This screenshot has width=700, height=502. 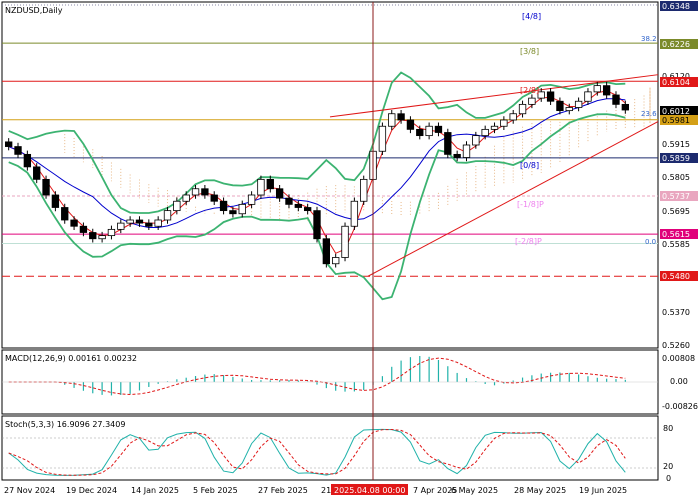 What do you see at coordinates (676, 82) in the screenshot?
I see `svg-text: 0.6104` at bounding box center [676, 82].